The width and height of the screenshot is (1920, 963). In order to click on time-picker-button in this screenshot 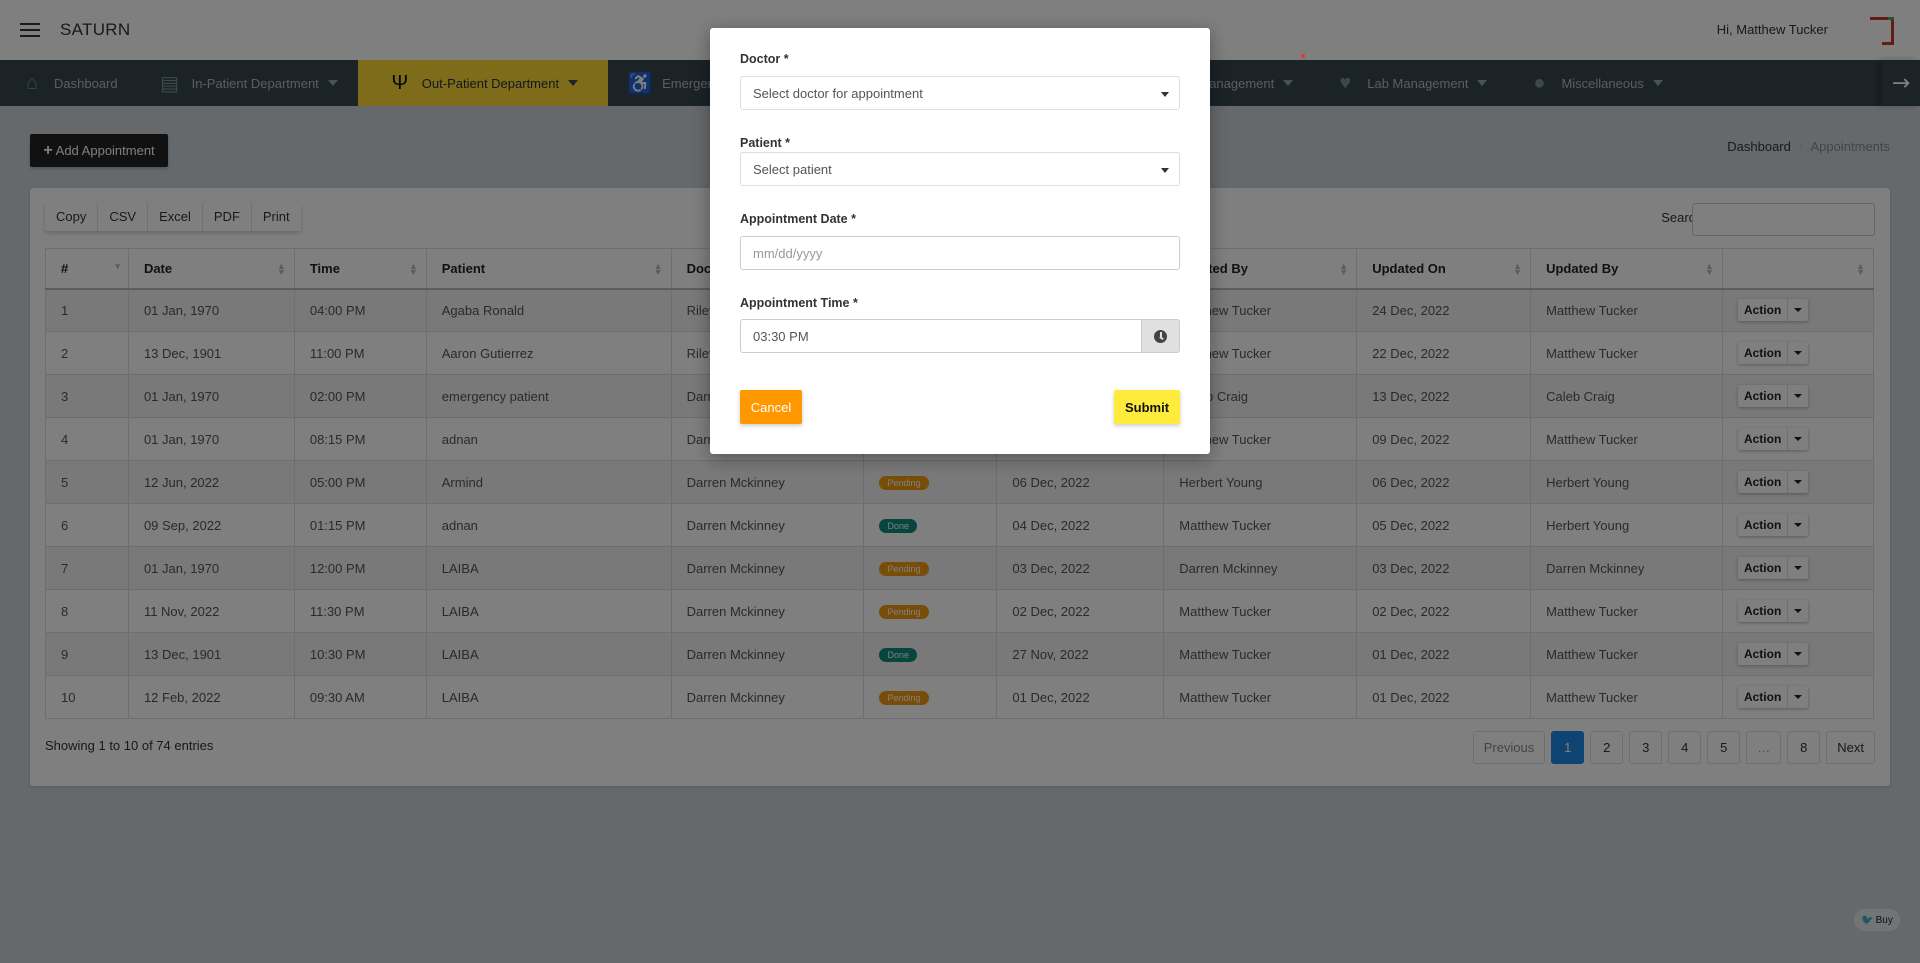, I will do `click(1161, 336)`.